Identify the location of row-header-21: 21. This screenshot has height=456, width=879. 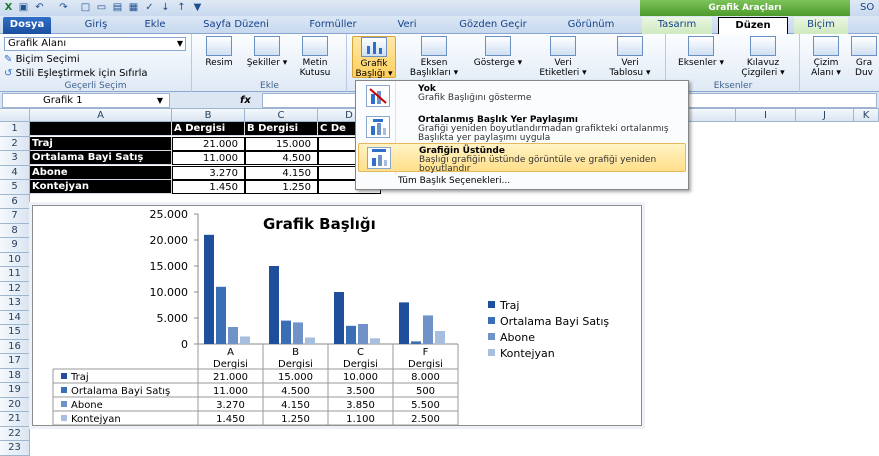
(15, 419).